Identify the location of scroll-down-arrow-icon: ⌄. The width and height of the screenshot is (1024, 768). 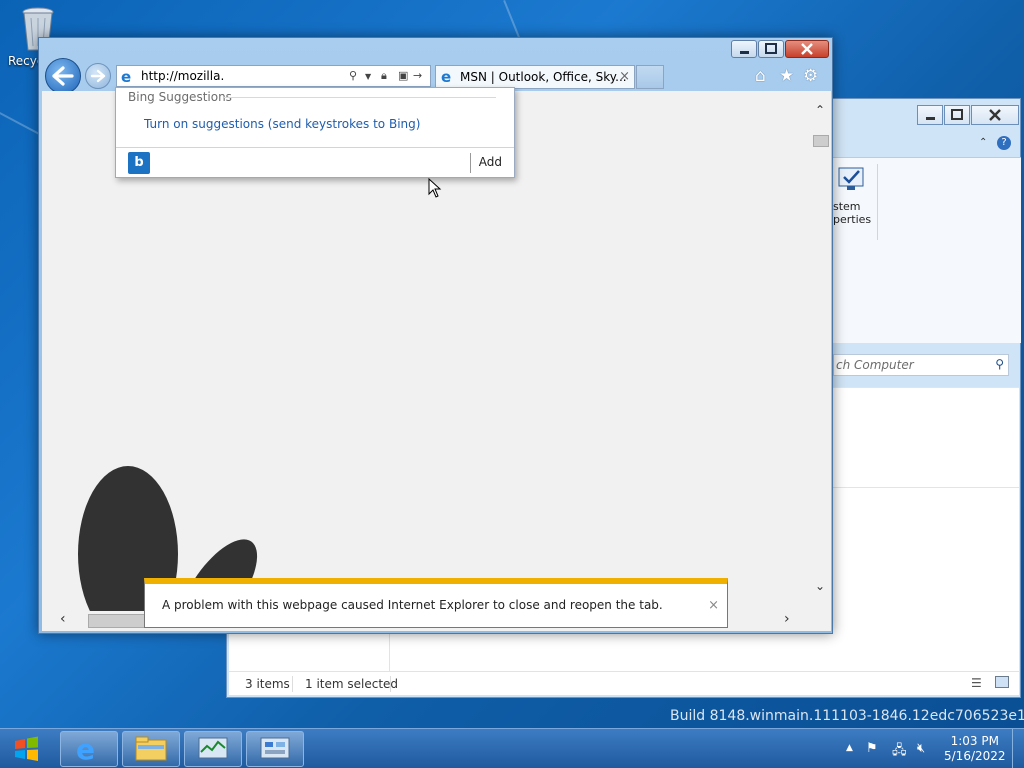
(820, 586).